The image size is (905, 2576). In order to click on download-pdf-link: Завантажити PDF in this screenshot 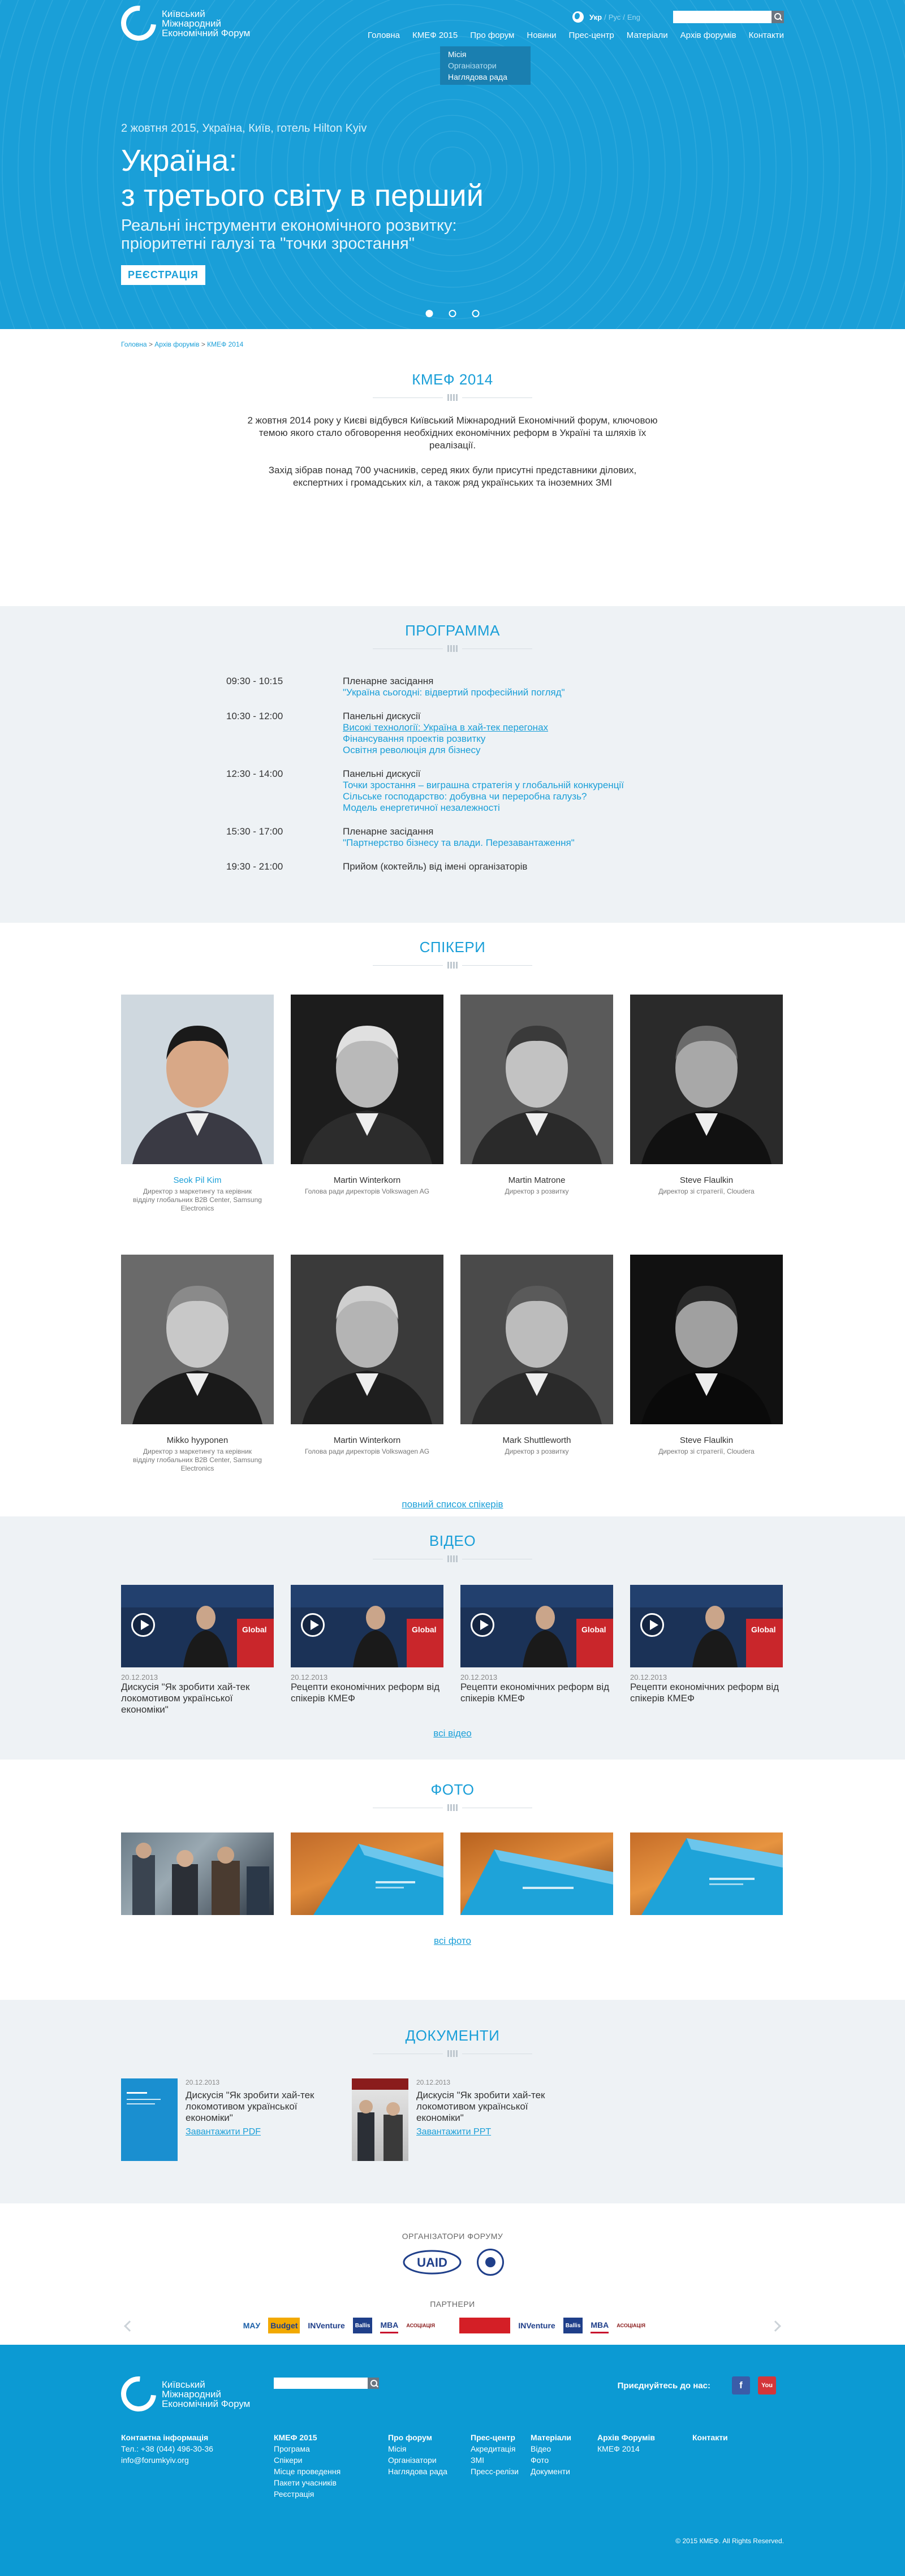, I will do `click(261, 2132)`.